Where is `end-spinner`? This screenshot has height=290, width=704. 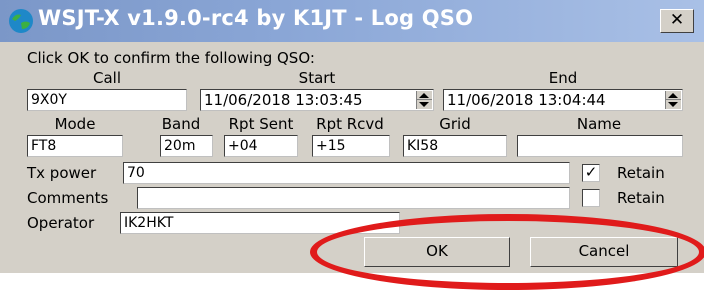 end-spinner is located at coordinates (673, 100).